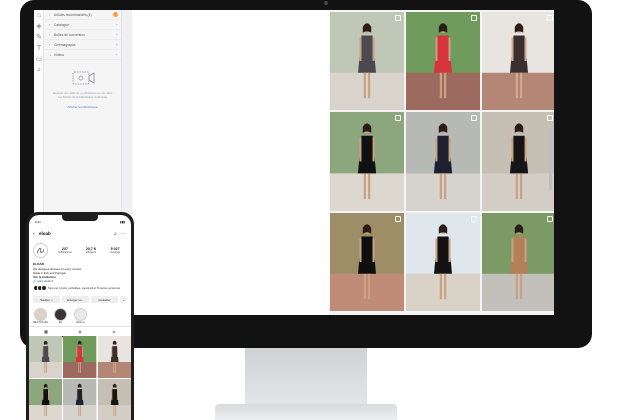  I want to click on panel-section-recommended: › Articles recommandés (4), so click(82, 15).